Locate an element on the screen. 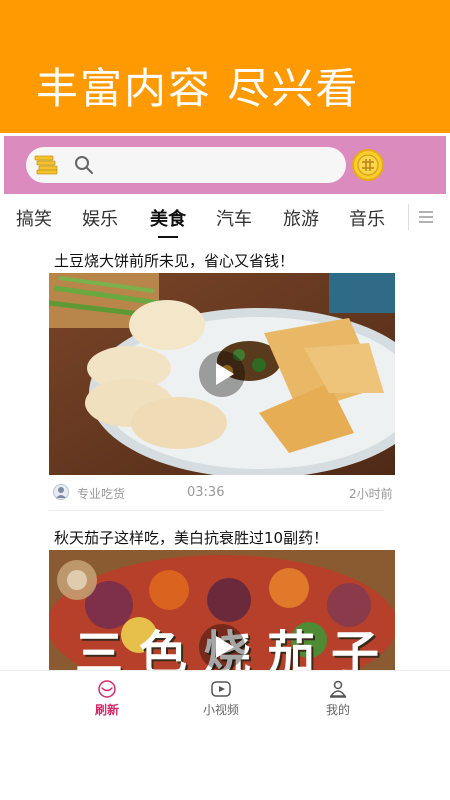 The height and width of the screenshot is (800, 450). tab-divider is located at coordinates (408, 217).